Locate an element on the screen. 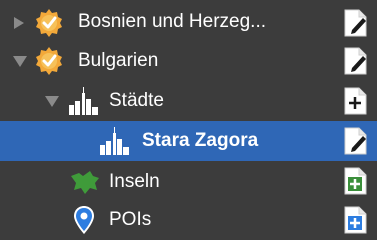  tree-row-label: Stara Zagora is located at coordinates (200, 140).